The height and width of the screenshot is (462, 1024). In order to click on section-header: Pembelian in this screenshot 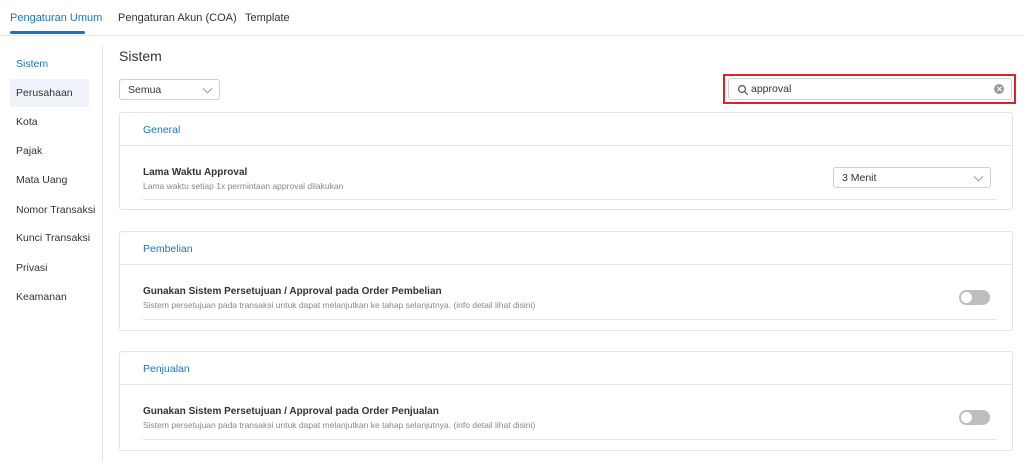, I will do `click(566, 248)`.